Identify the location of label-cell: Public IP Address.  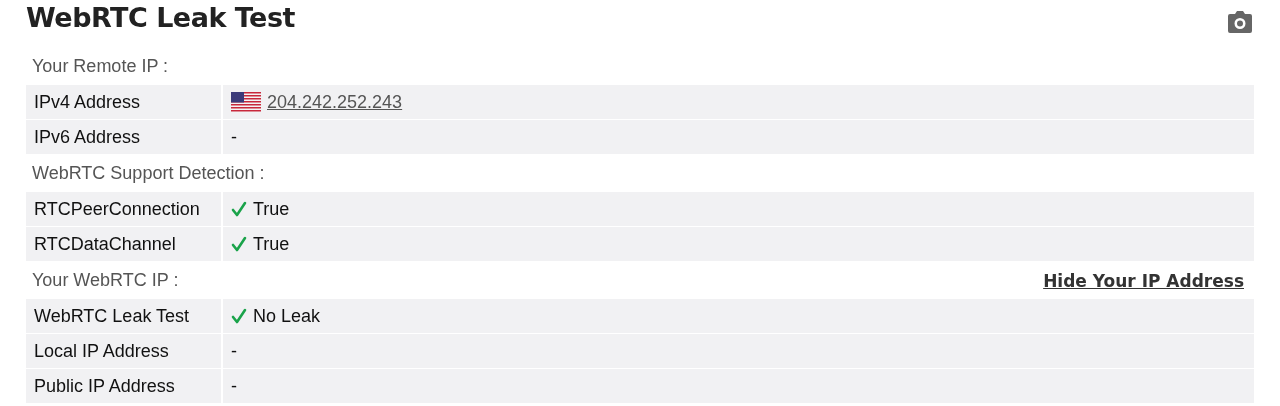
(123, 386).